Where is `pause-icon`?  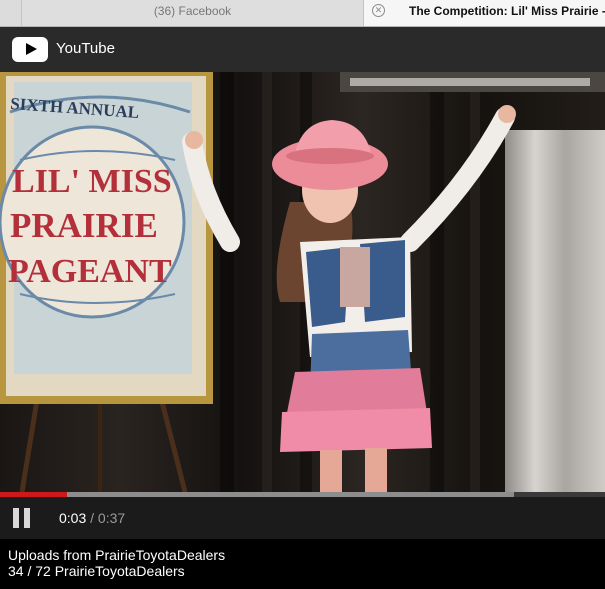
pause-icon is located at coordinates (22, 518).